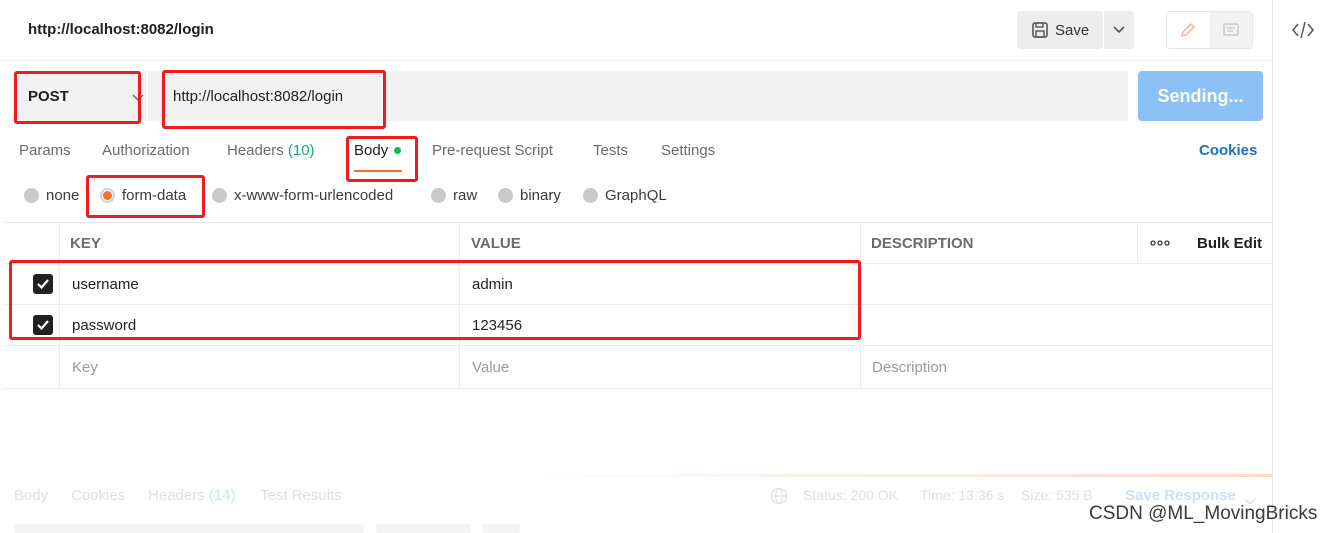  What do you see at coordinates (45, 150) in the screenshot?
I see `tab-params: Params` at bounding box center [45, 150].